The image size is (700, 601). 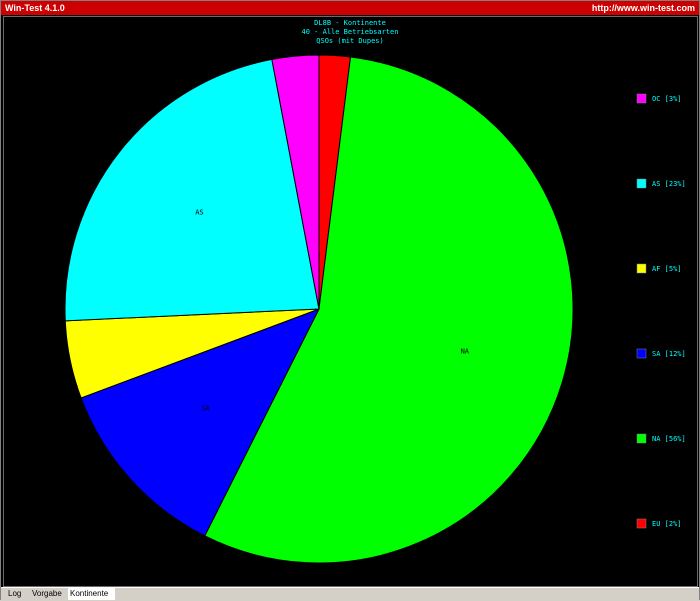 I want to click on slice-label: NA, so click(x=465, y=351).